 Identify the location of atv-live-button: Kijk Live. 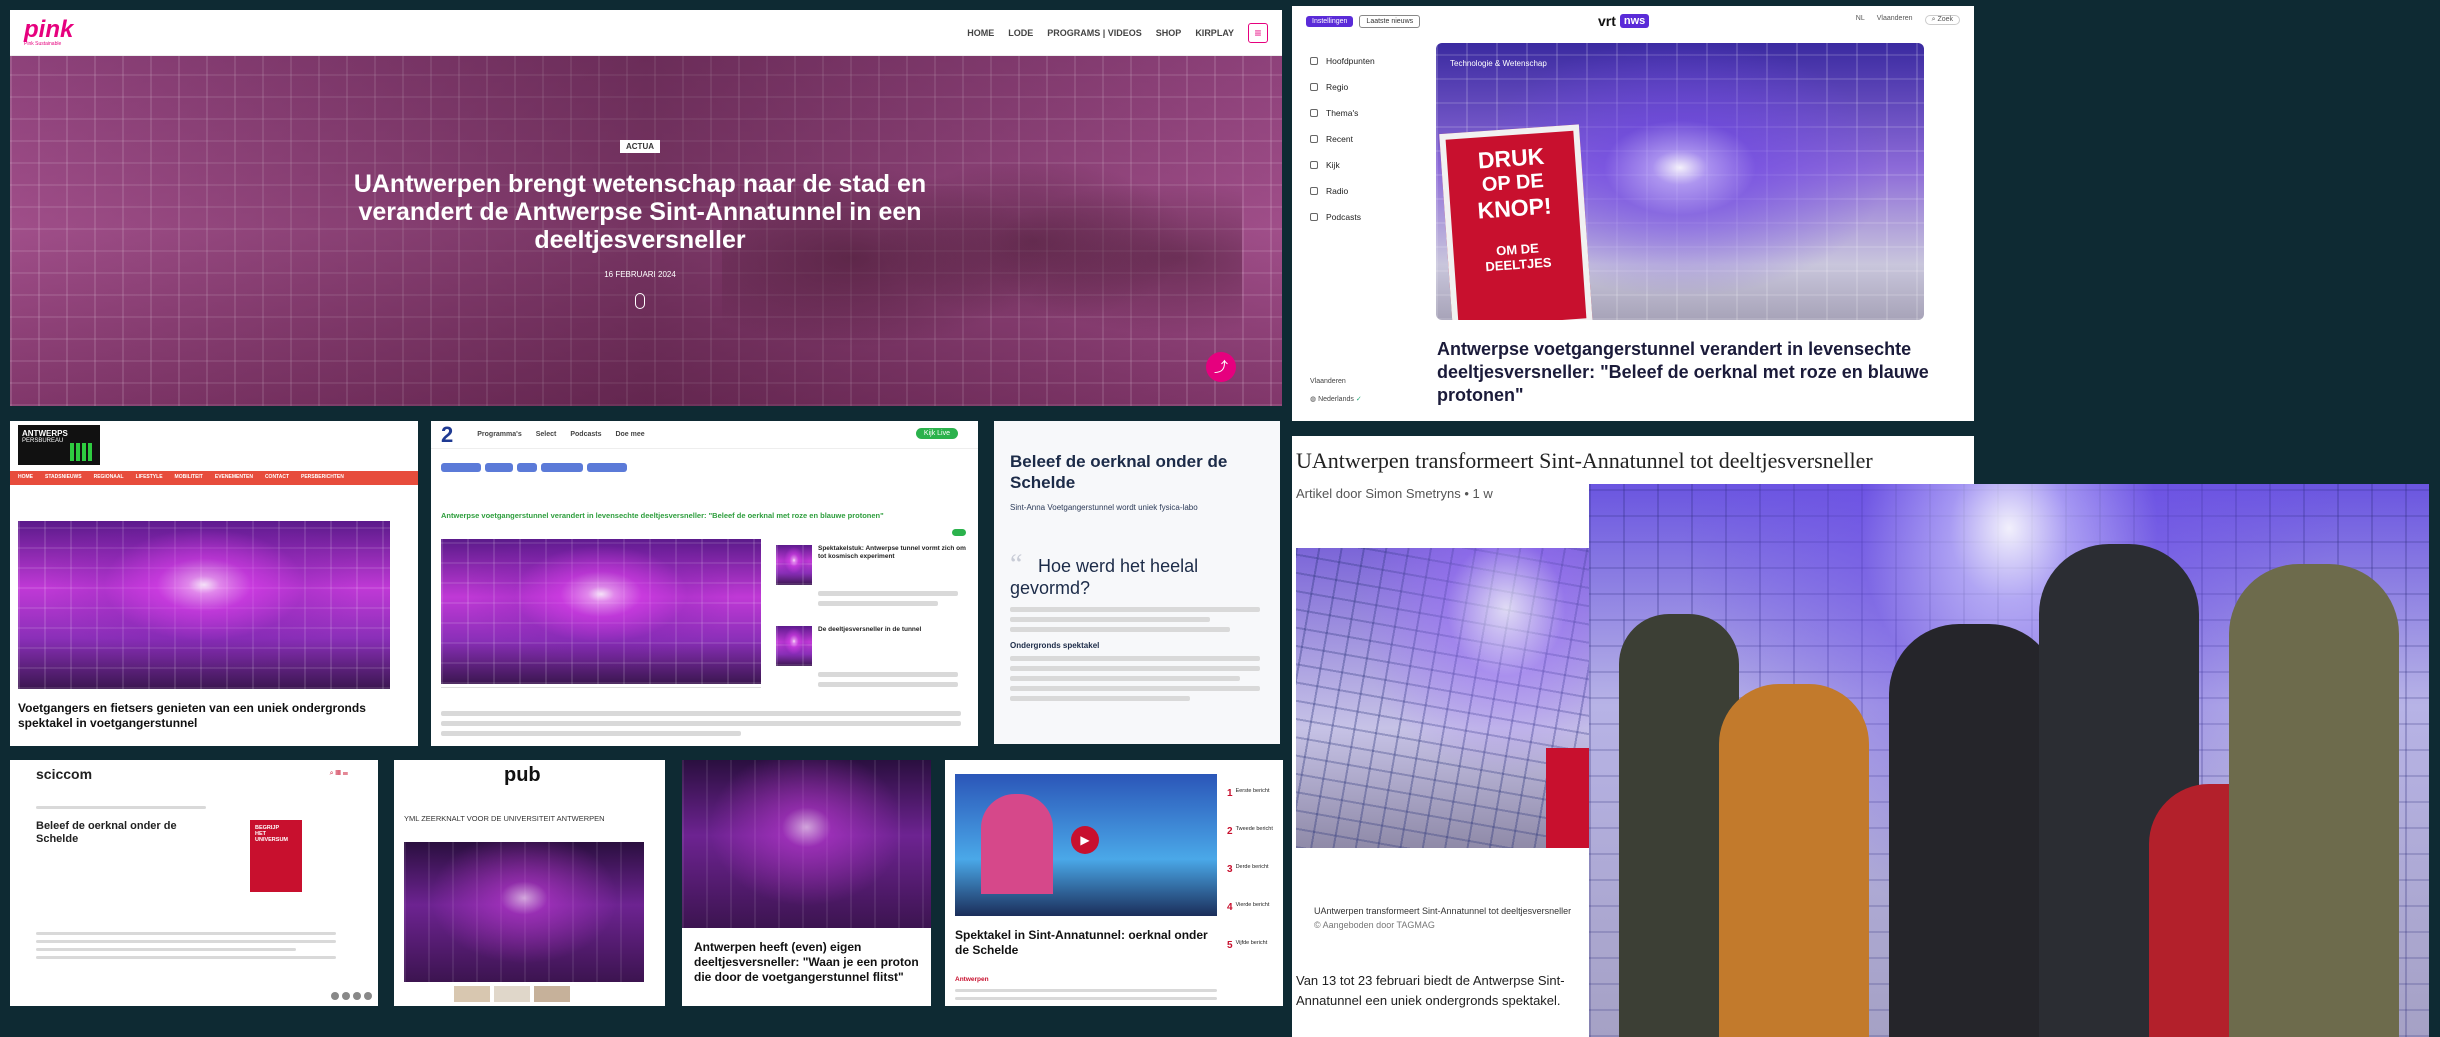
(936, 433).